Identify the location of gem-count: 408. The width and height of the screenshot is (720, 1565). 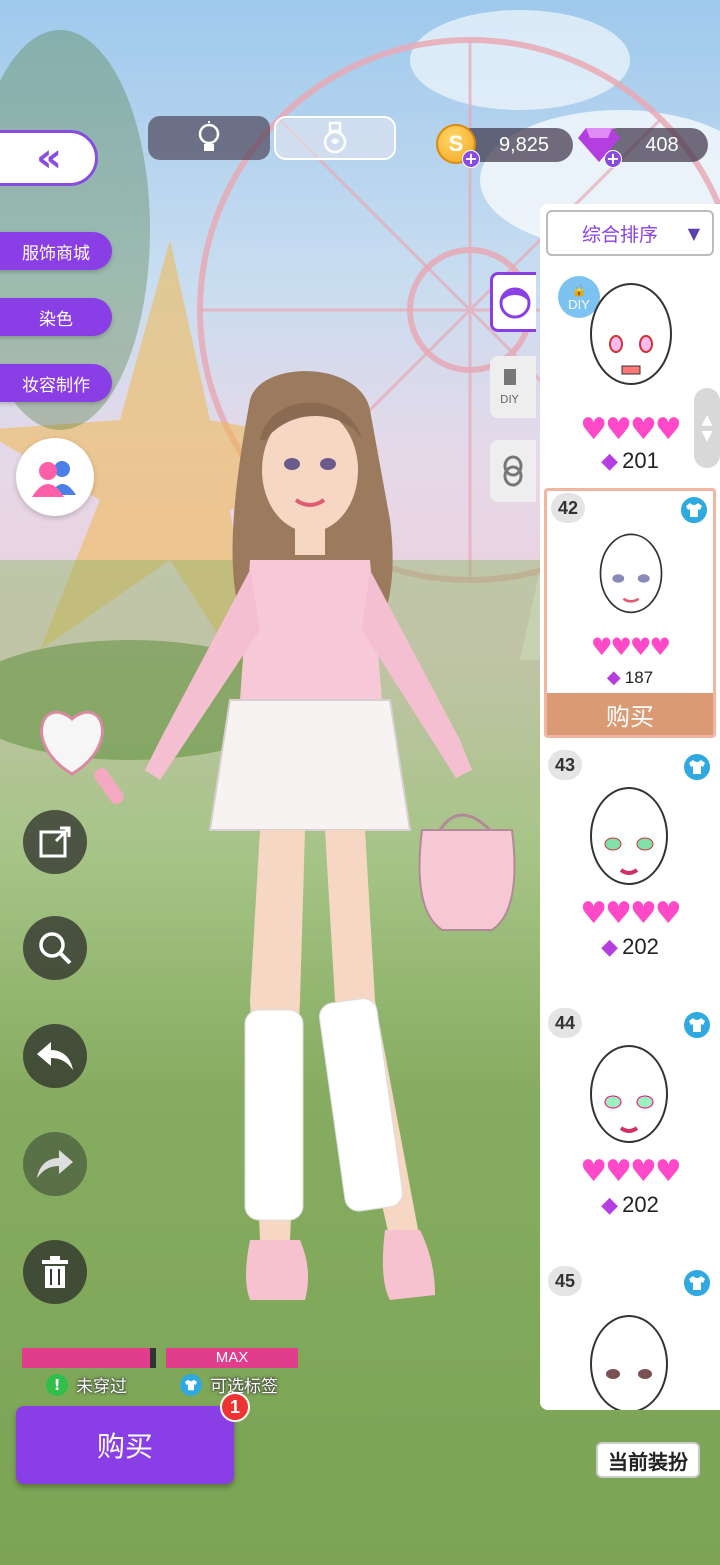
(662, 144).